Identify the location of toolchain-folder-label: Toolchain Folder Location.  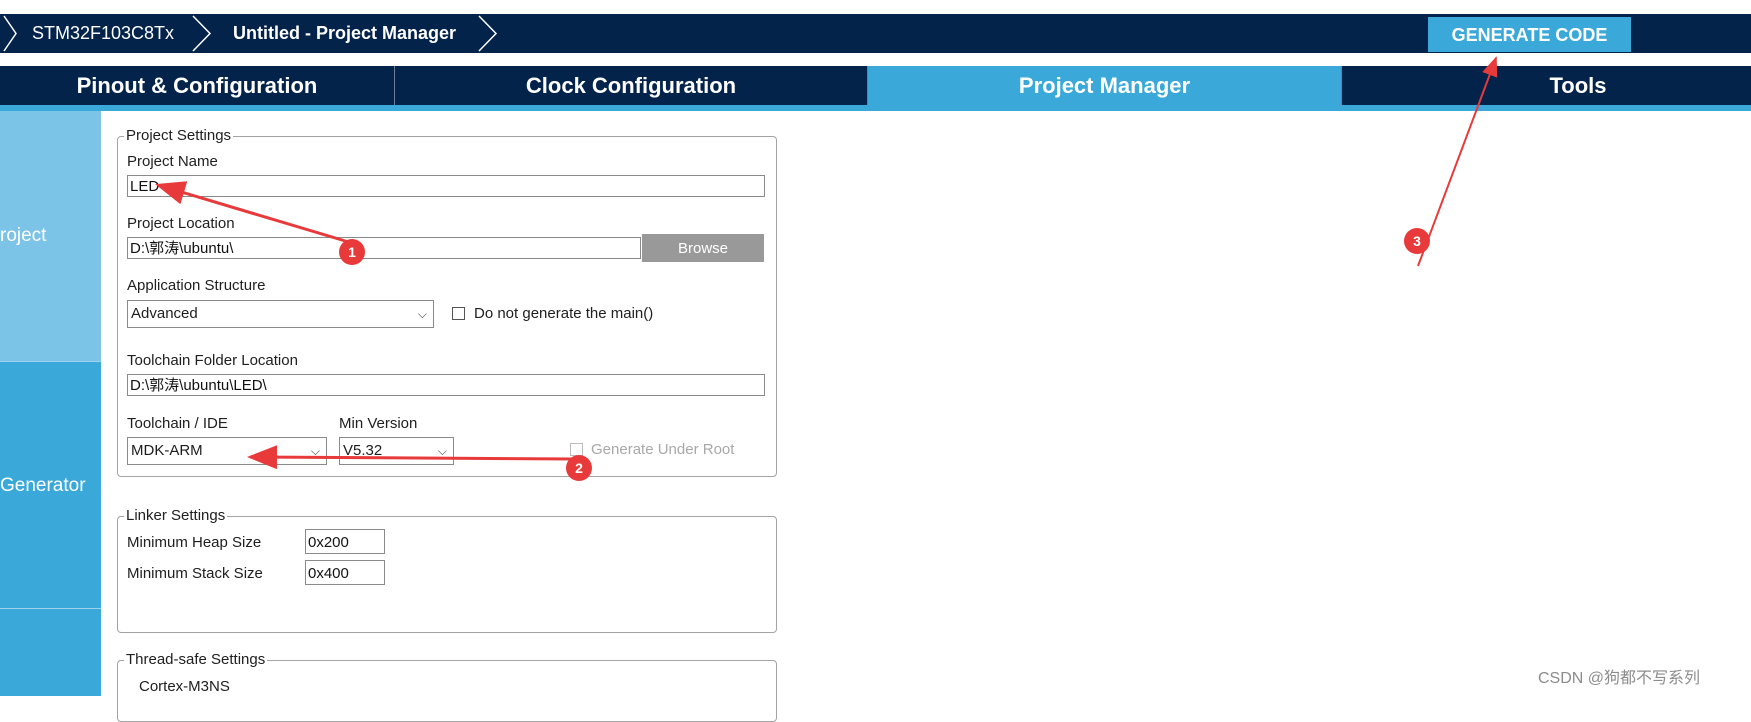
(212, 360).